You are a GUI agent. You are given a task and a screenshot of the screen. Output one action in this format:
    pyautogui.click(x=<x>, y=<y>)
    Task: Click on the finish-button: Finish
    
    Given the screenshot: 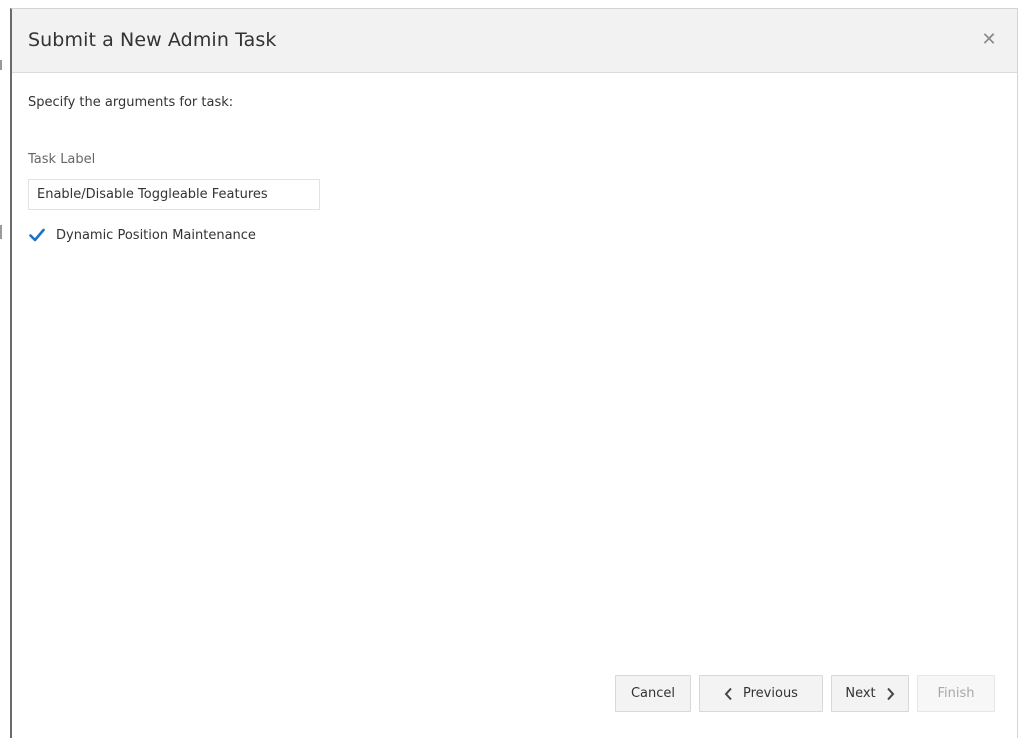 What is the action you would take?
    pyautogui.click(x=956, y=693)
    